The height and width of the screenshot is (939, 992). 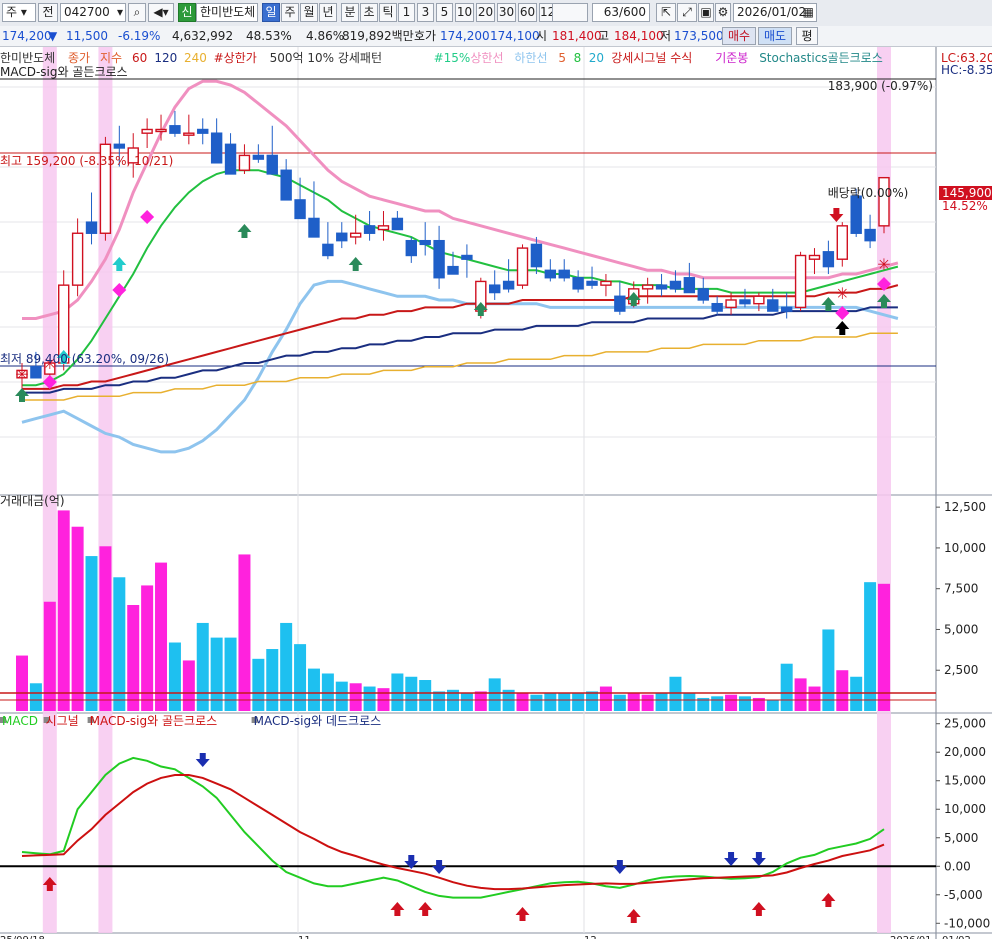 What do you see at coordinates (425, 36) in the screenshot?
I see `ask-label: 호가` at bounding box center [425, 36].